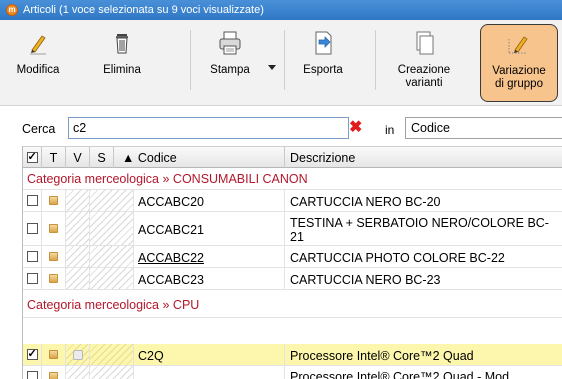 This screenshot has width=562, height=379. Describe the element at coordinates (323, 43) in the screenshot. I see `export-icon` at that location.